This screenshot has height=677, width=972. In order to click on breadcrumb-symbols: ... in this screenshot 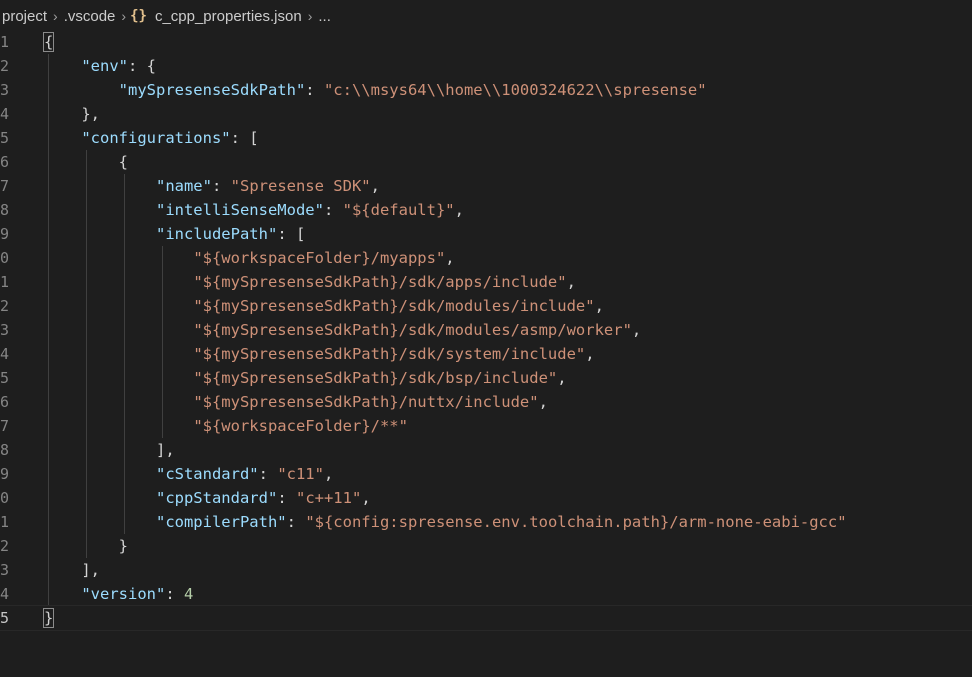, I will do `click(324, 16)`.